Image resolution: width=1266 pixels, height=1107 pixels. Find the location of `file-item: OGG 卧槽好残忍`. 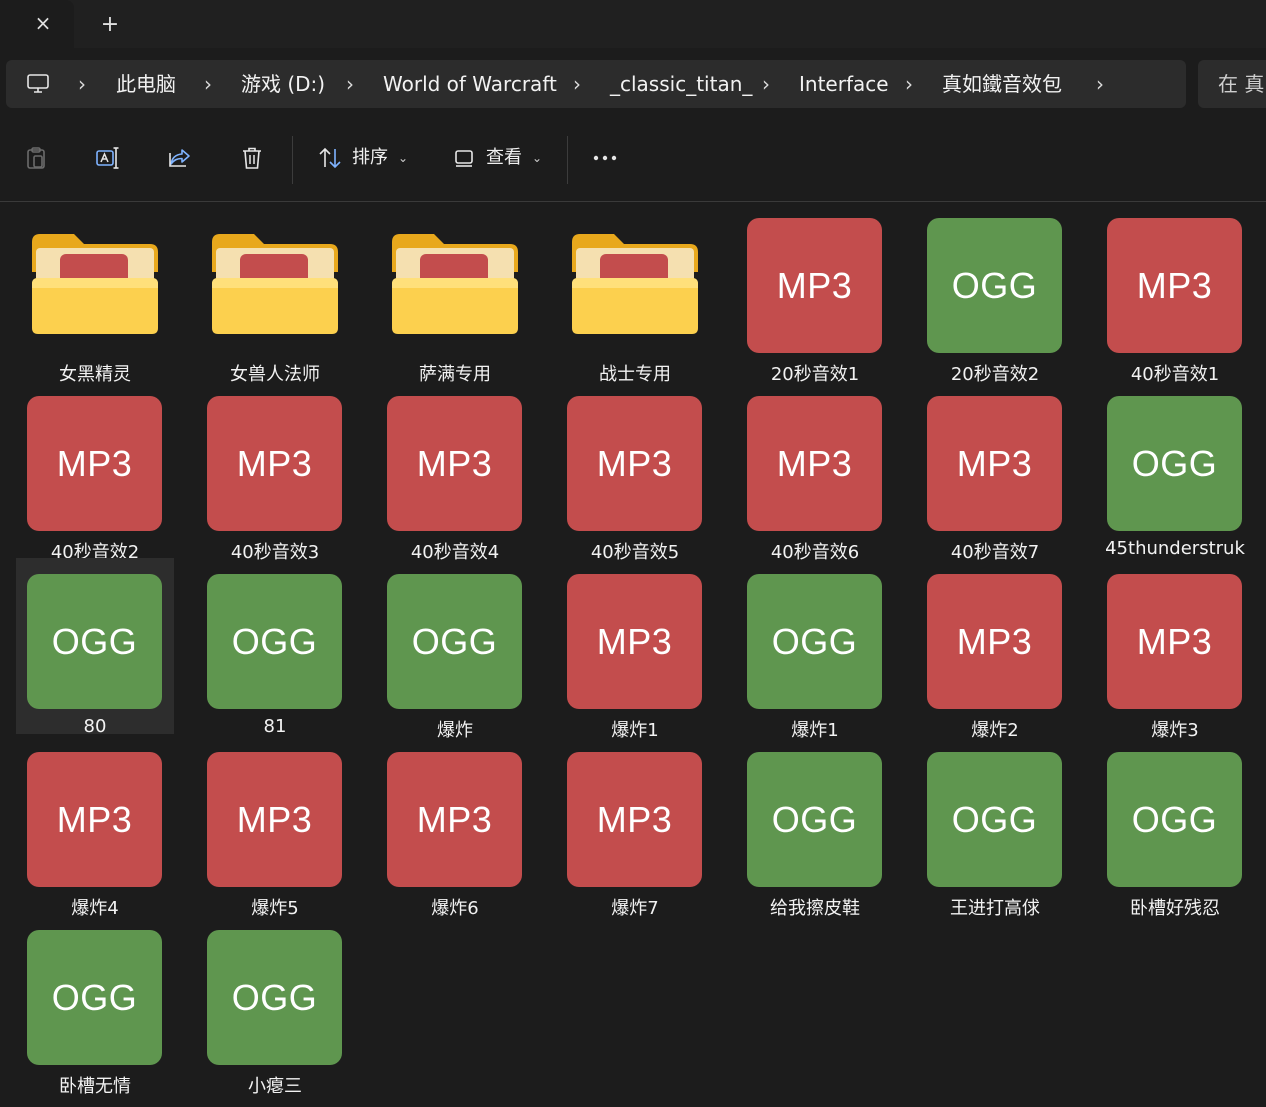

file-item: OGG 卧槽好残忍 is located at coordinates (1175, 827).